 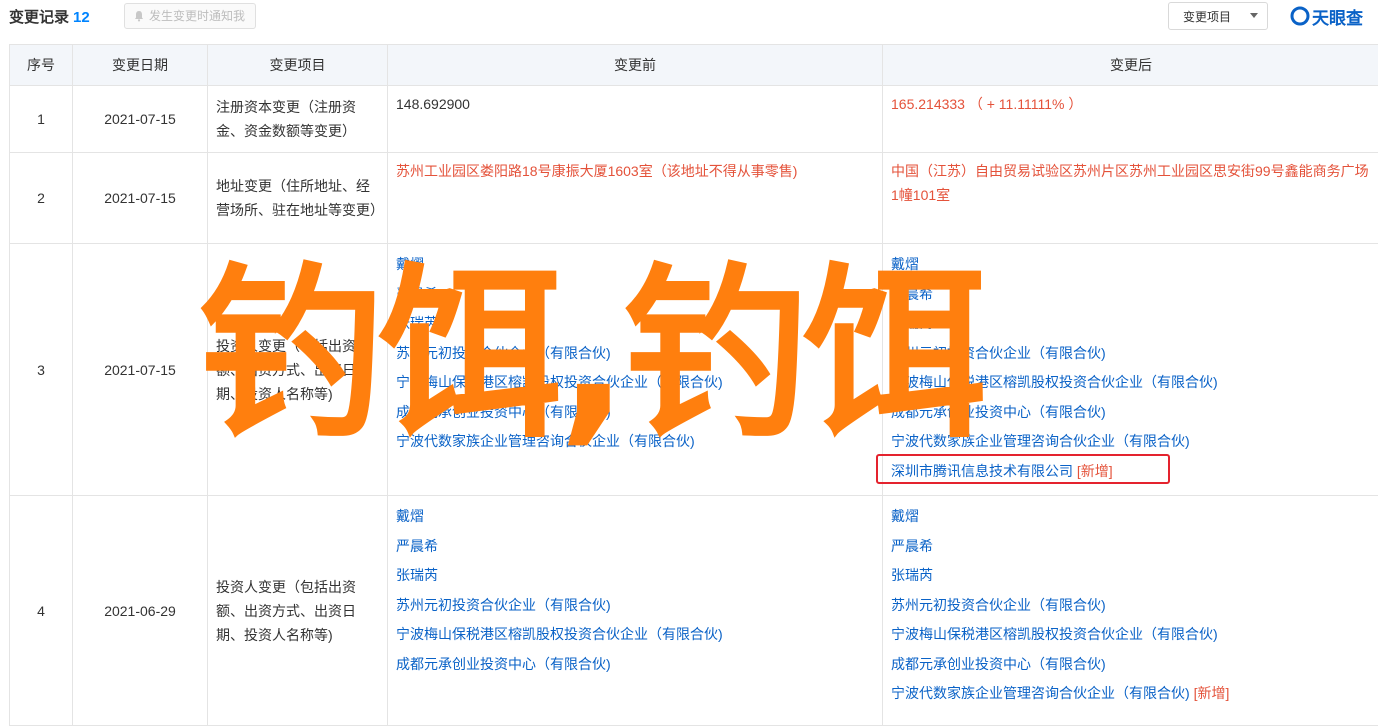 What do you see at coordinates (689, 19) in the screenshot?
I see `top-bar: 变更记录12 发生变更时通知我 变更项目 天眼查` at bounding box center [689, 19].